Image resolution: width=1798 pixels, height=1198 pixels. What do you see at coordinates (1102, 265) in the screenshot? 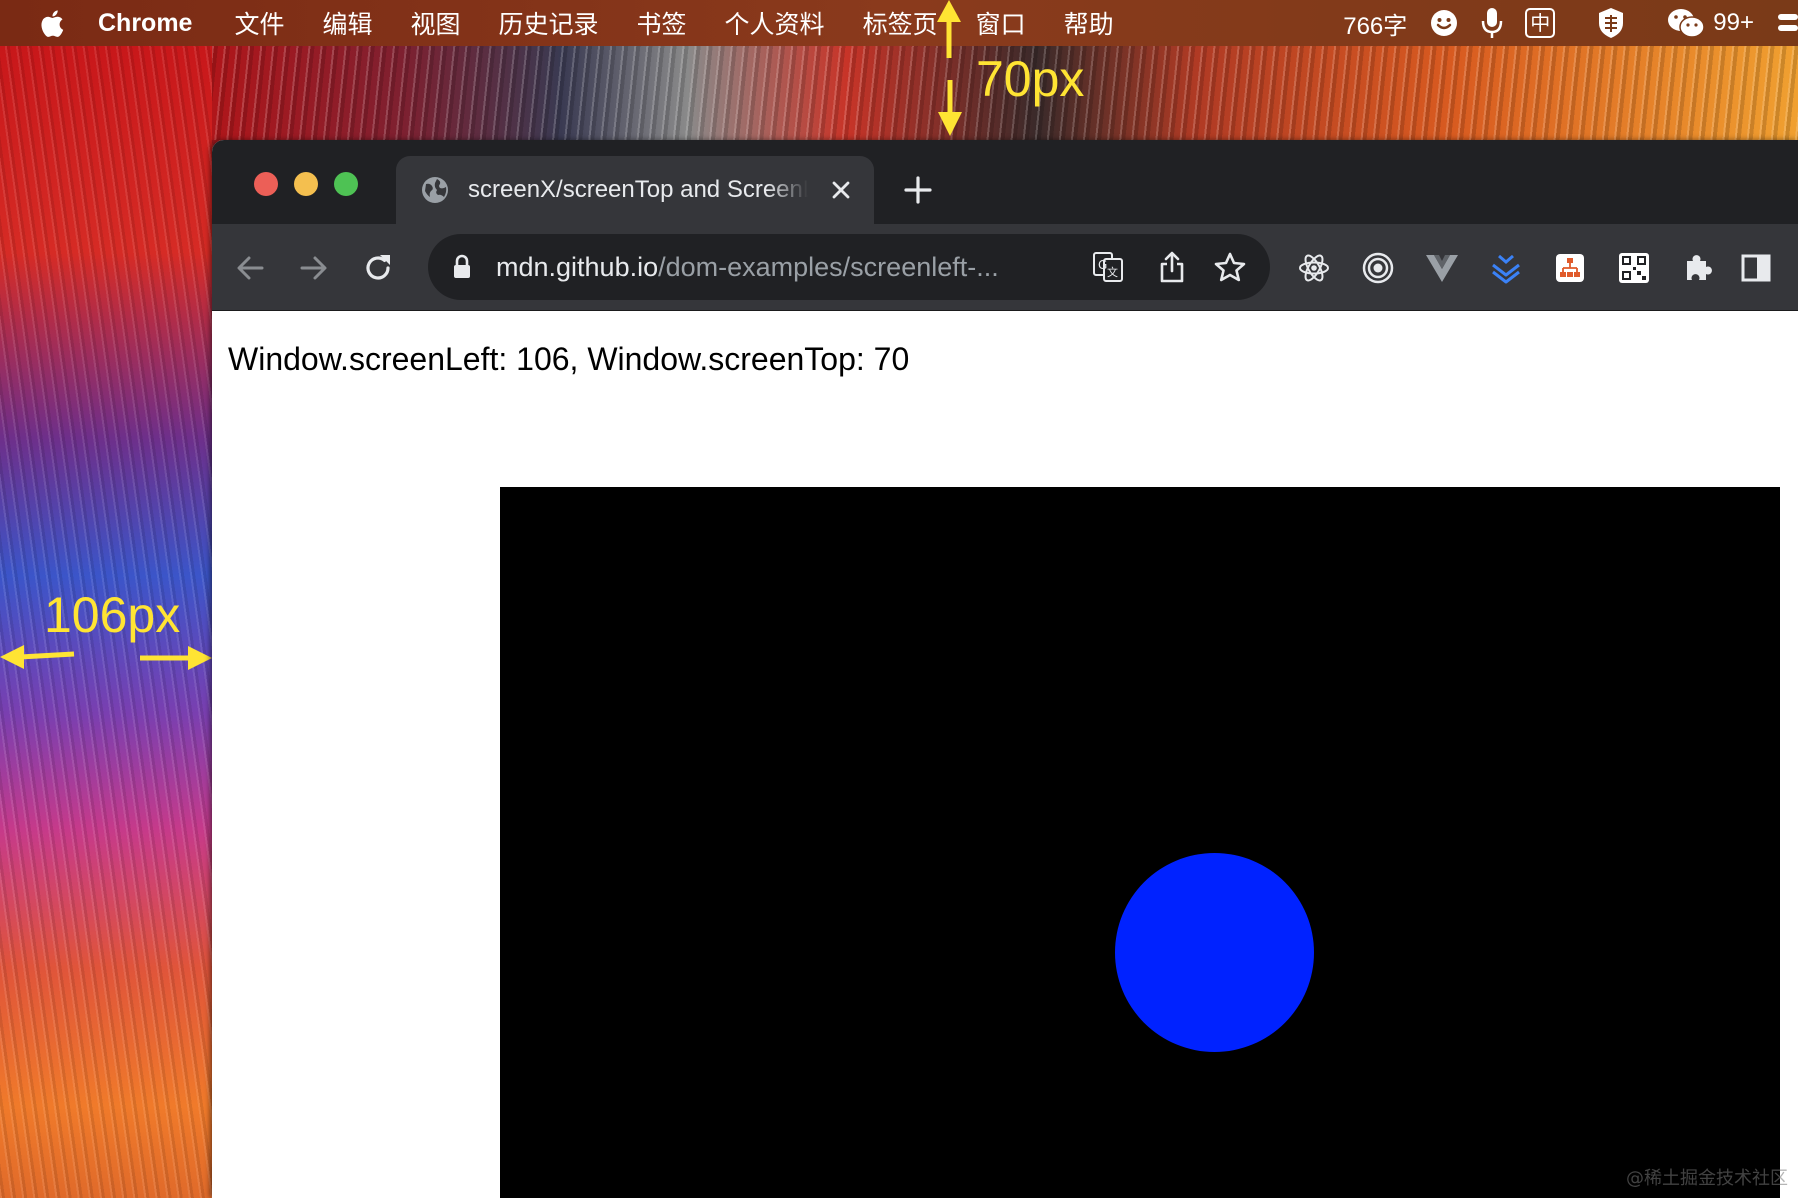
I see `svg-text: G` at bounding box center [1102, 265].